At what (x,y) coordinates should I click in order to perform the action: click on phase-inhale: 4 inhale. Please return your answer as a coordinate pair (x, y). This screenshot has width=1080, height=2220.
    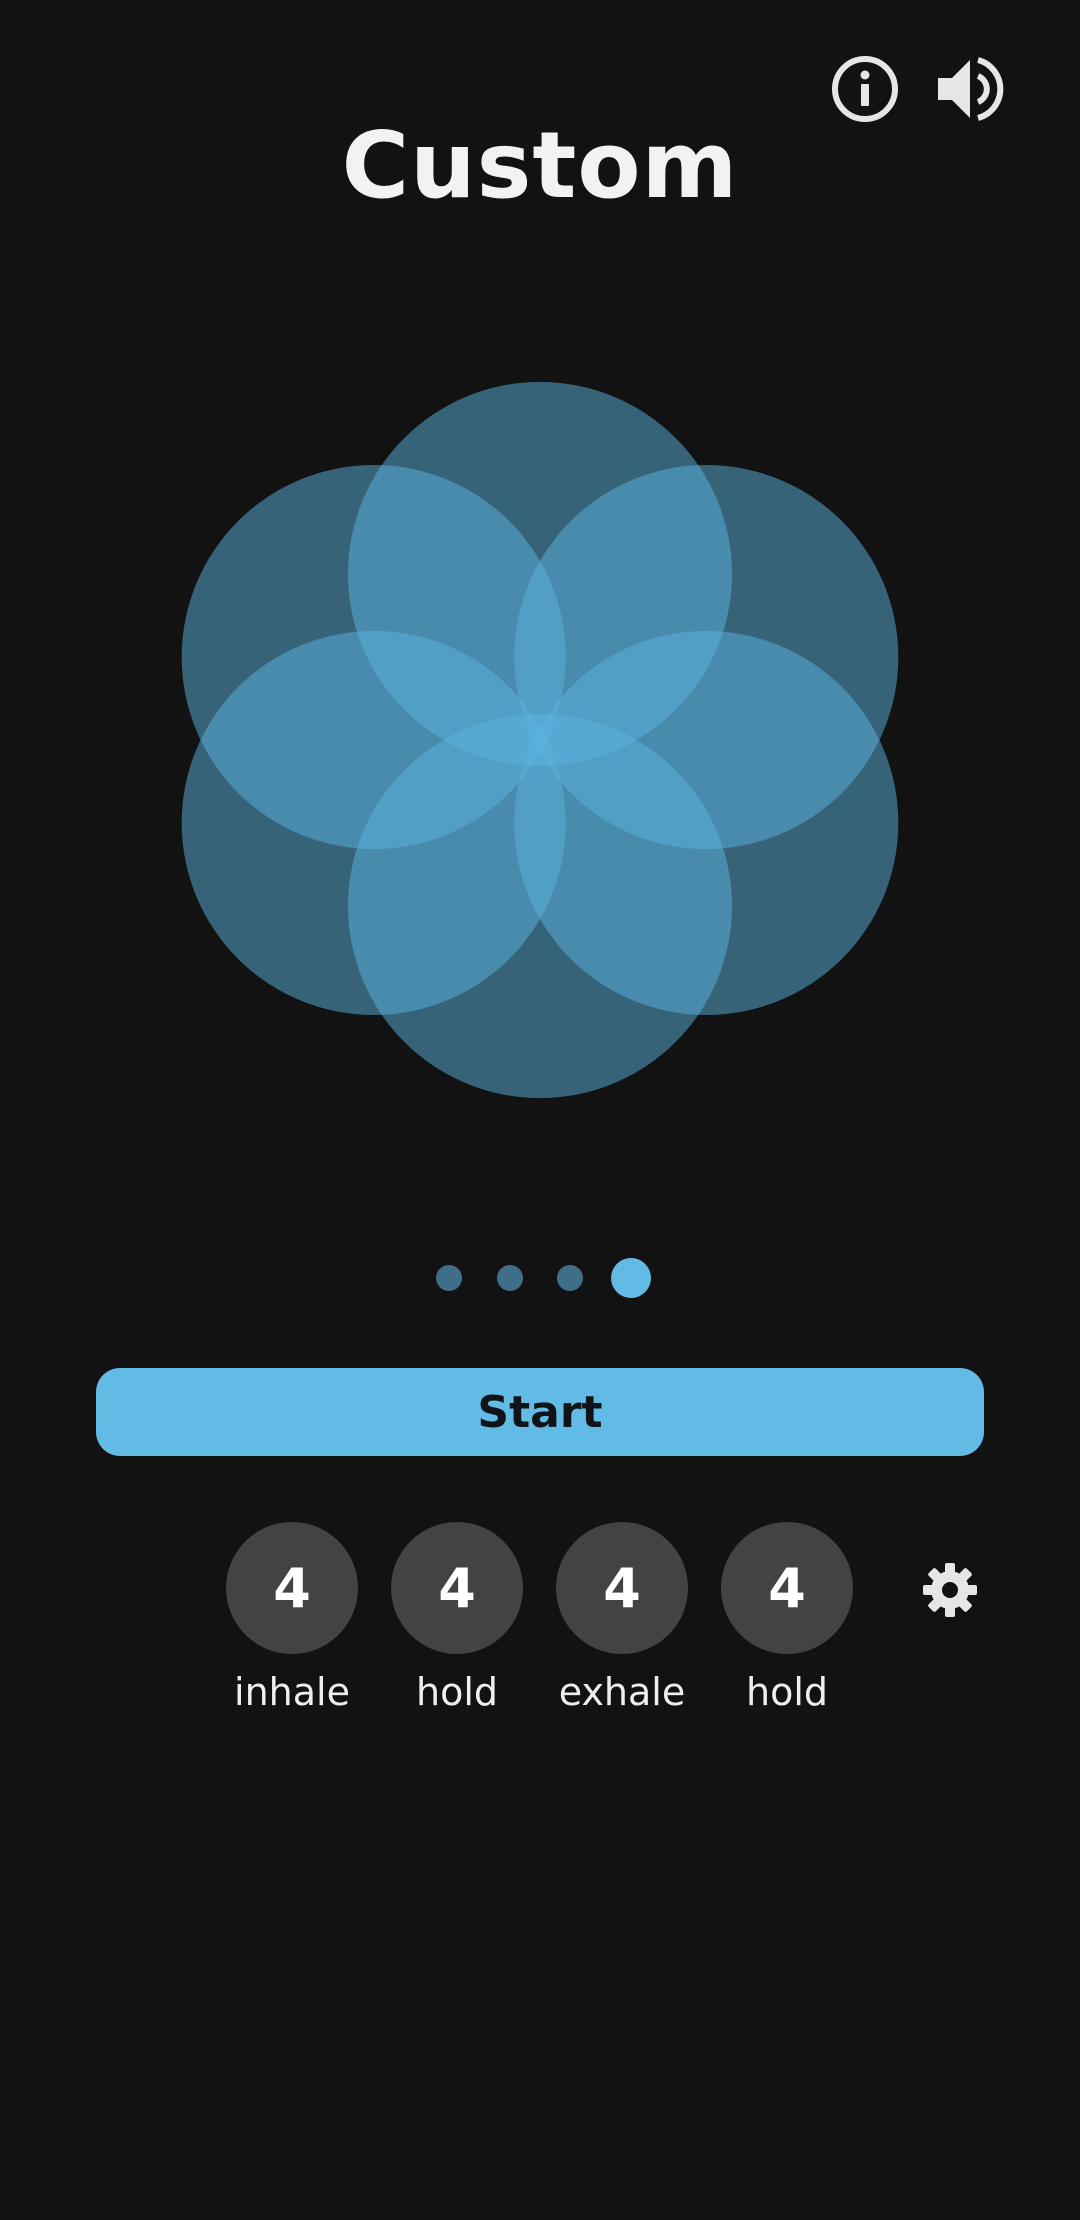
    Looking at the image, I should click on (292, 1618).